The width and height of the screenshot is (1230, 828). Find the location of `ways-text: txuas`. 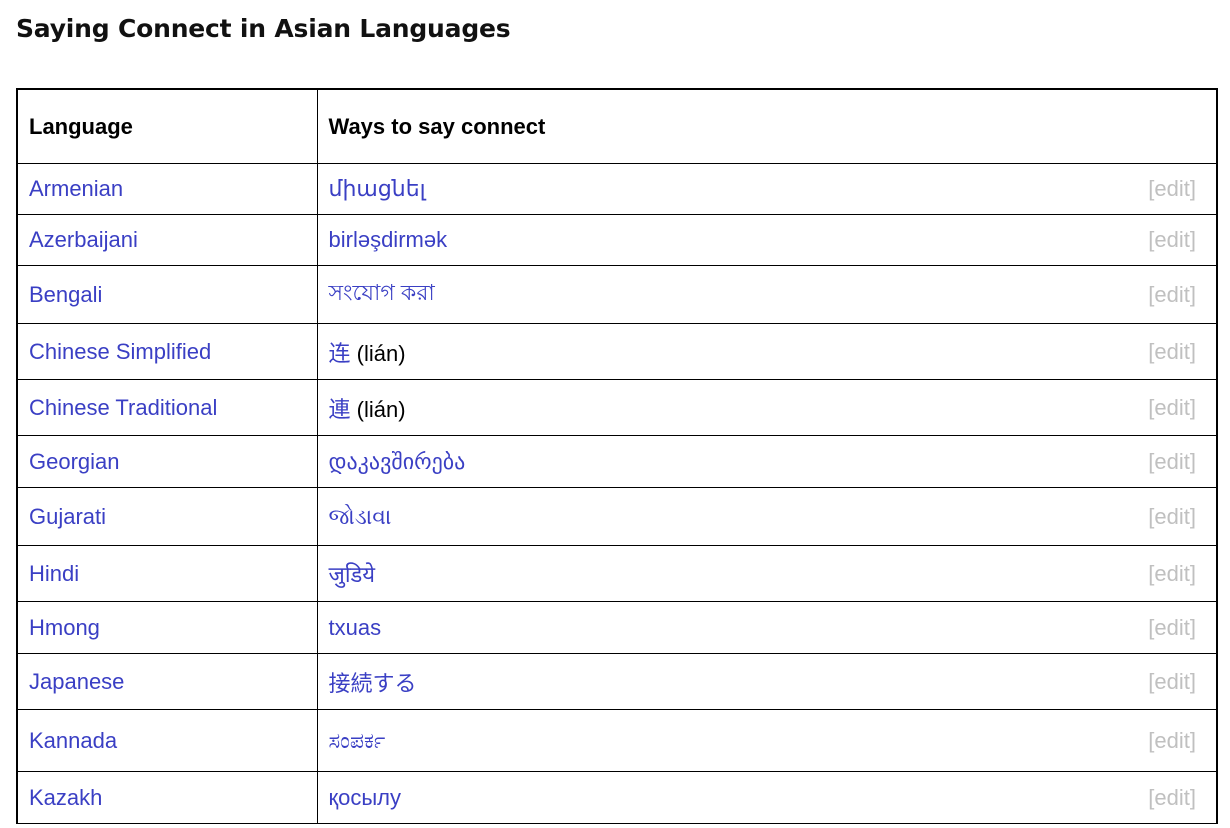

ways-text: txuas is located at coordinates (355, 628).